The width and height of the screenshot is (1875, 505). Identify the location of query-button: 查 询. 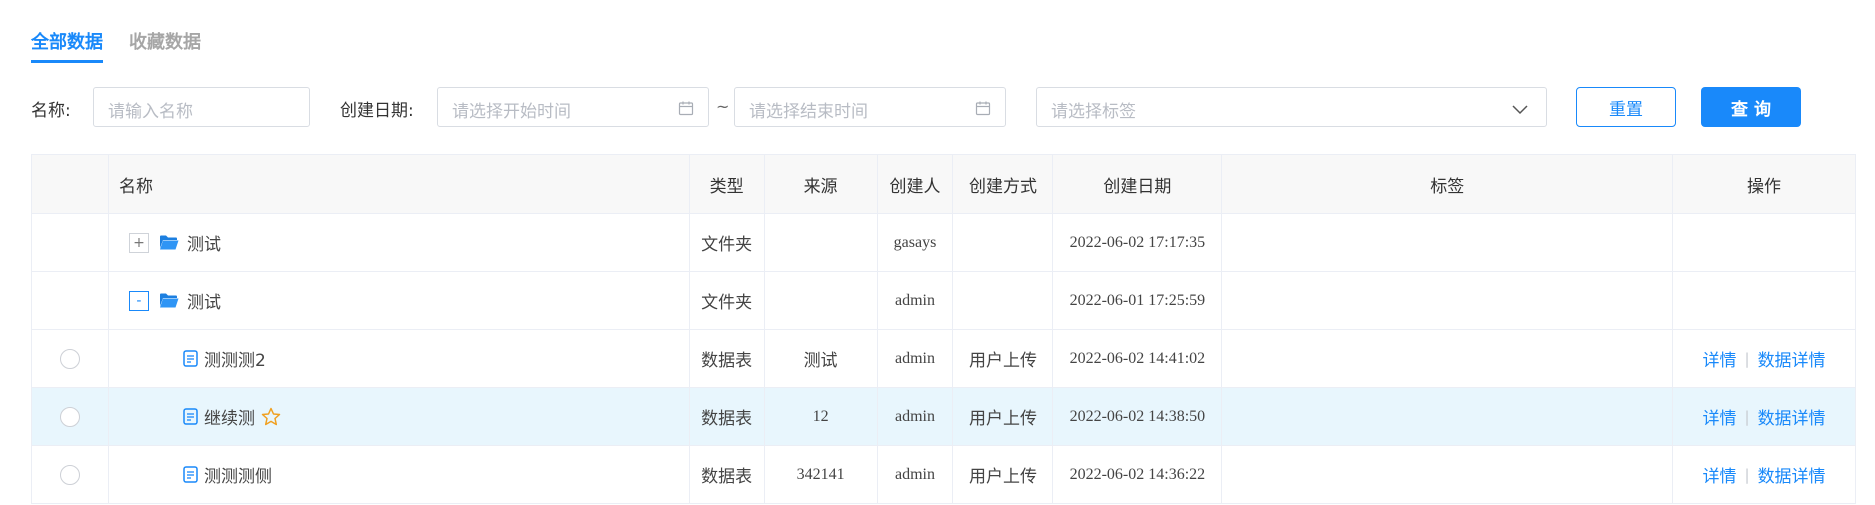
(1751, 107).